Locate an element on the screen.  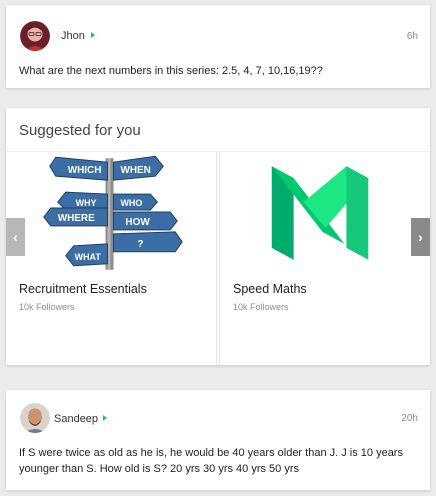
carousel-next-button: › is located at coordinates (420, 237).